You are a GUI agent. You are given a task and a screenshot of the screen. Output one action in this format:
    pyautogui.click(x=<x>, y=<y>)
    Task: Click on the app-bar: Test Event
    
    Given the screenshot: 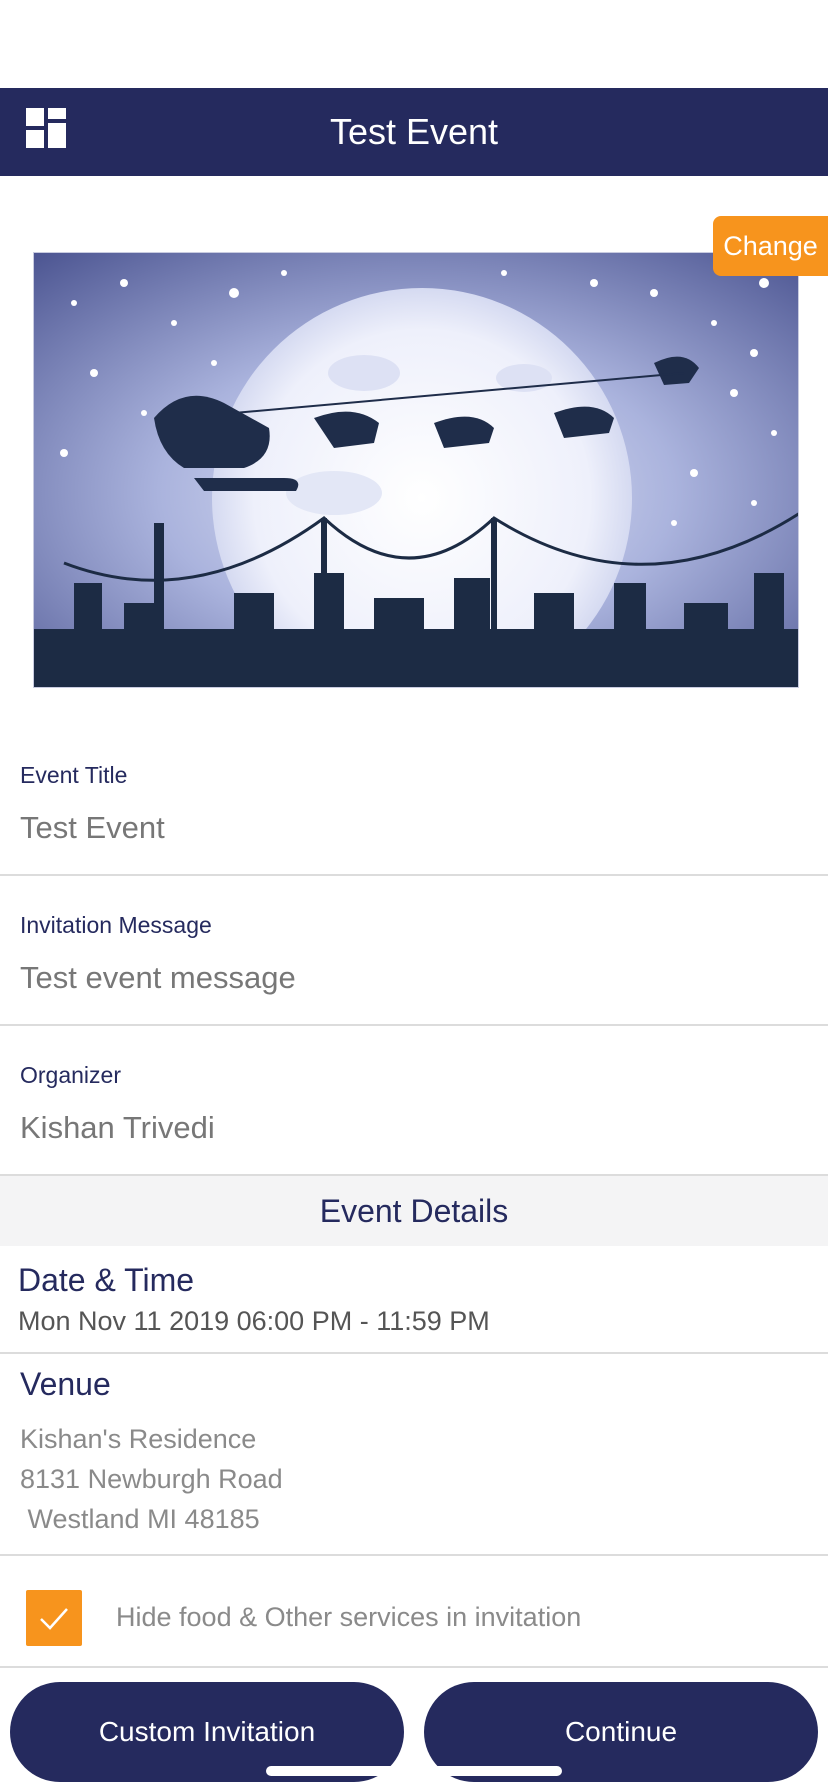 What is the action you would take?
    pyautogui.click(x=414, y=132)
    